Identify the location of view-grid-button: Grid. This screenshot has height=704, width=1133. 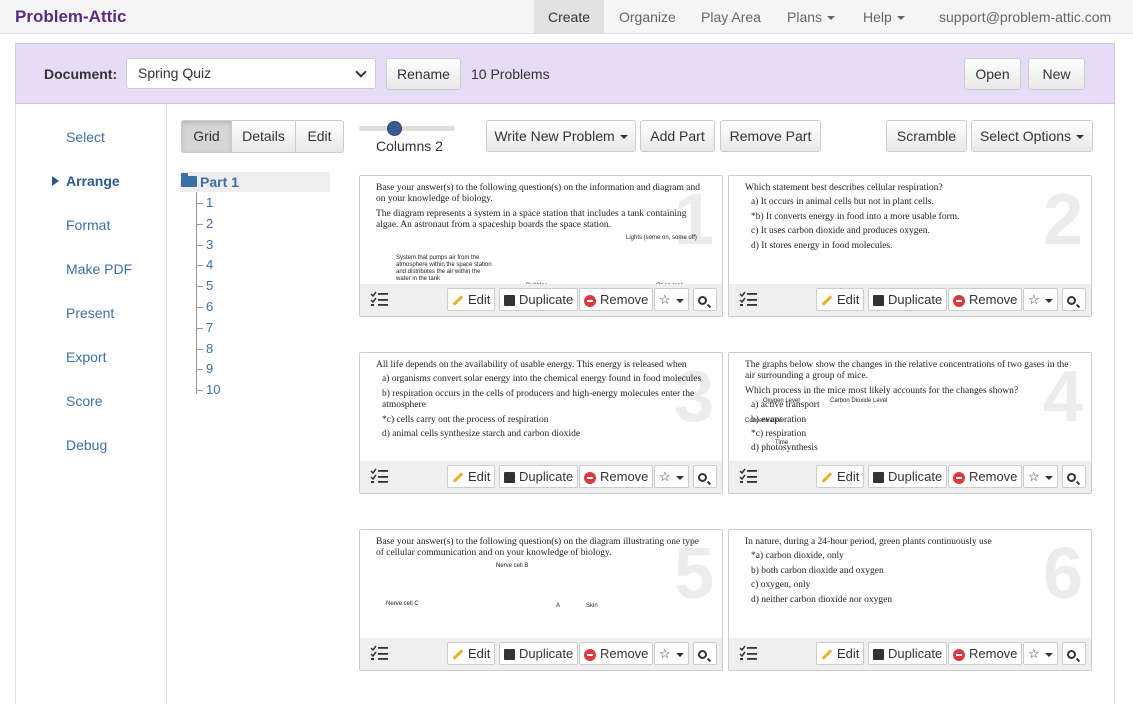
(206, 136).